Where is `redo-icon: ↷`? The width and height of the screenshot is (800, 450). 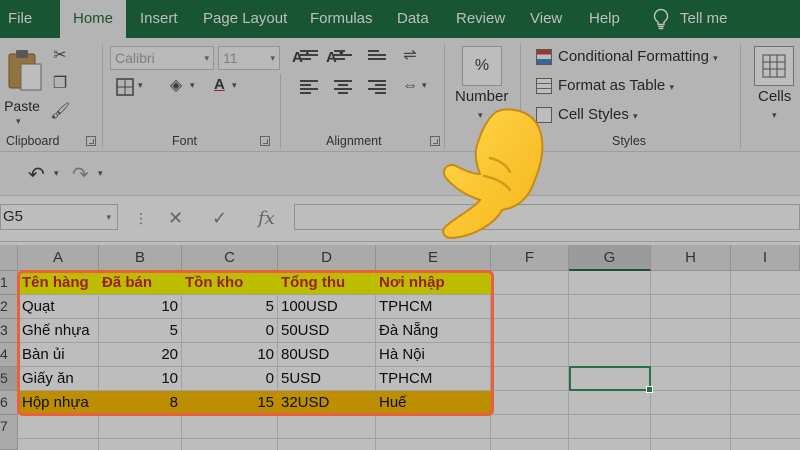
redo-icon: ↷ is located at coordinates (80, 174).